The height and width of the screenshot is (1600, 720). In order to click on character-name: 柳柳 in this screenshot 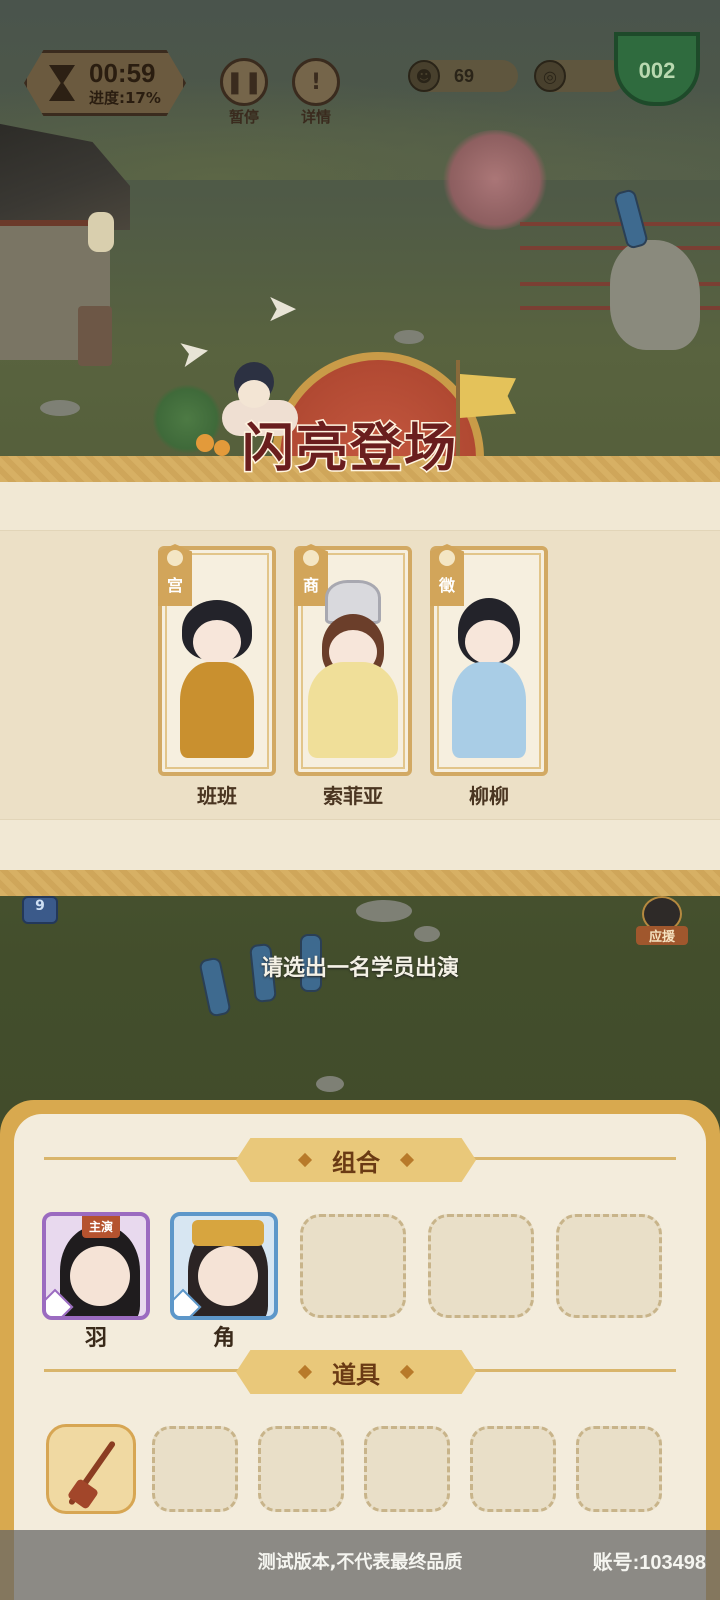, I will do `click(489, 796)`.